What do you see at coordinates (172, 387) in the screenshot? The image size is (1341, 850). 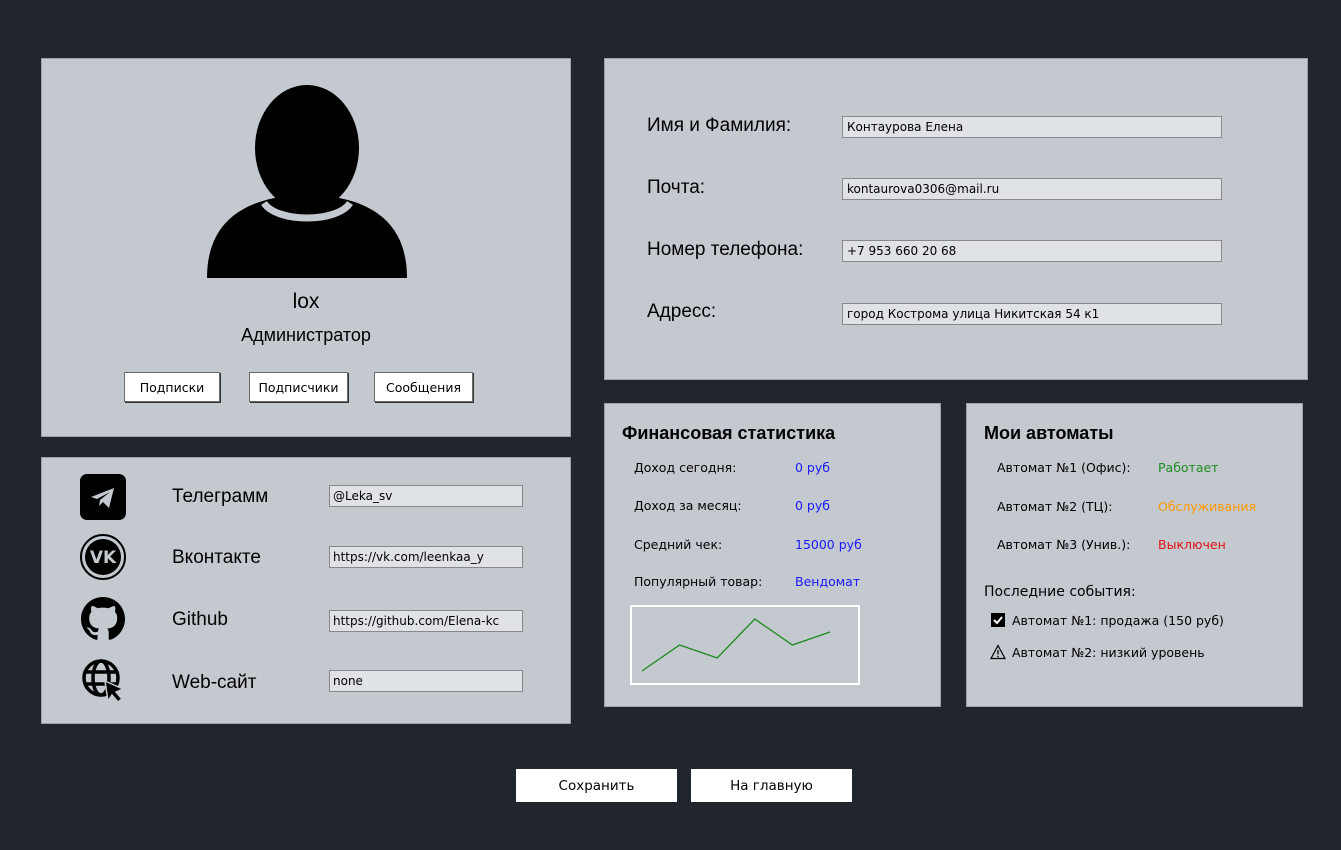 I see `subscriptions-button: Подписки` at bounding box center [172, 387].